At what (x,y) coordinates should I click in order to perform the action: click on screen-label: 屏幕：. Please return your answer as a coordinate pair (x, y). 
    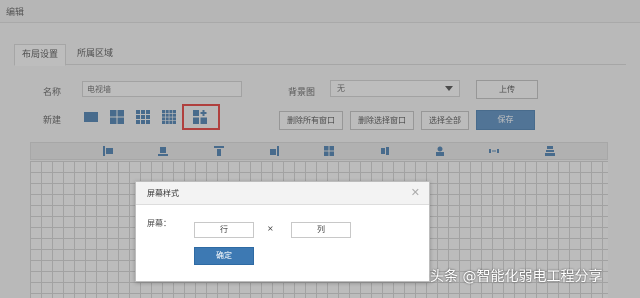
    Looking at the image, I should click on (159, 223).